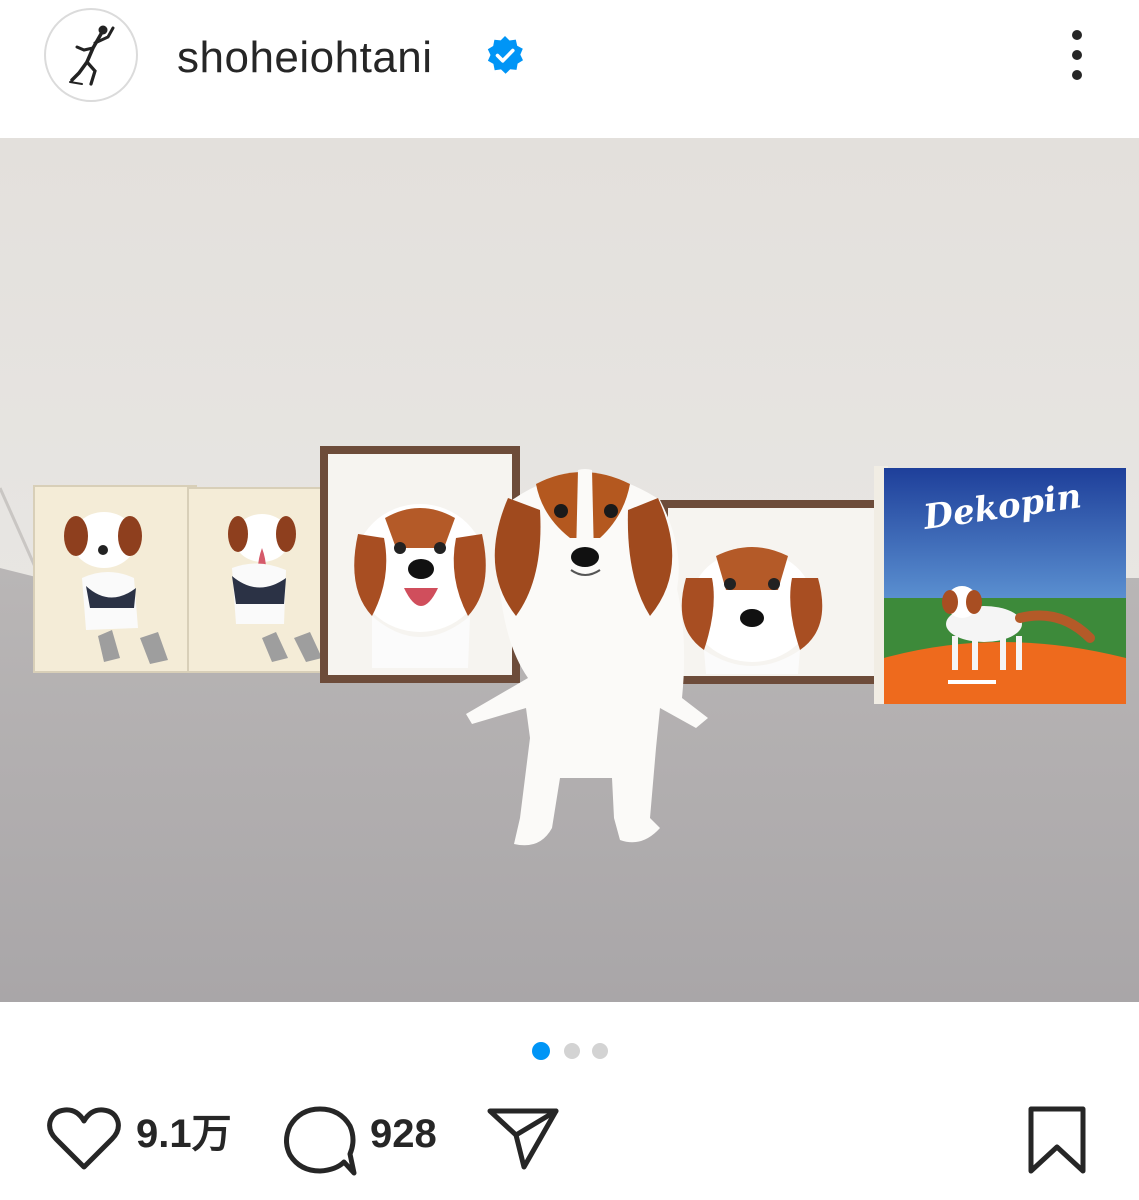 This screenshot has height=1200, width=1139. I want to click on bookmark-icon, so click(1057, 1140).